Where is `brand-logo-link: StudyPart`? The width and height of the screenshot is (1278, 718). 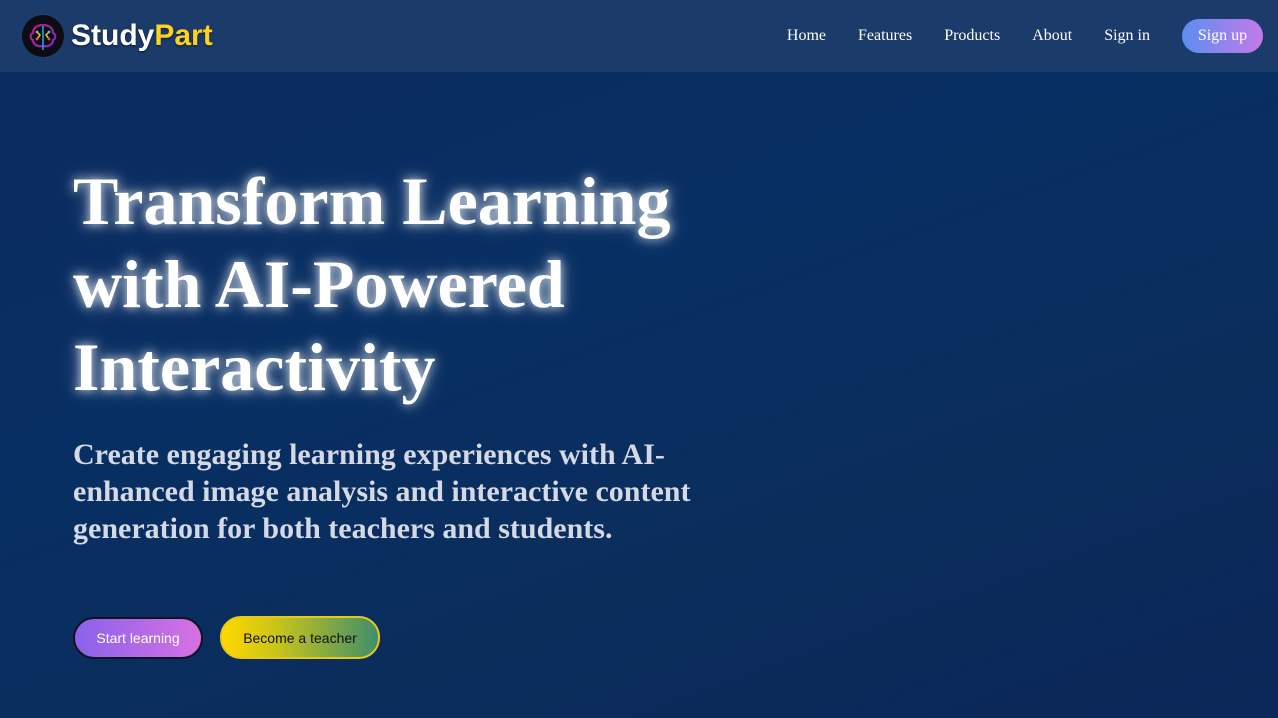
brand-logo-link: StudyPart is located at coordinates (117, 36).